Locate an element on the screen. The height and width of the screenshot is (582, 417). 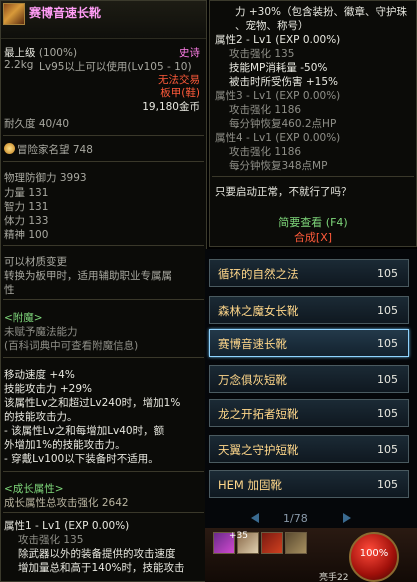
effect-line: 技能攻击力 +29% is located at coordinates (48, 389).